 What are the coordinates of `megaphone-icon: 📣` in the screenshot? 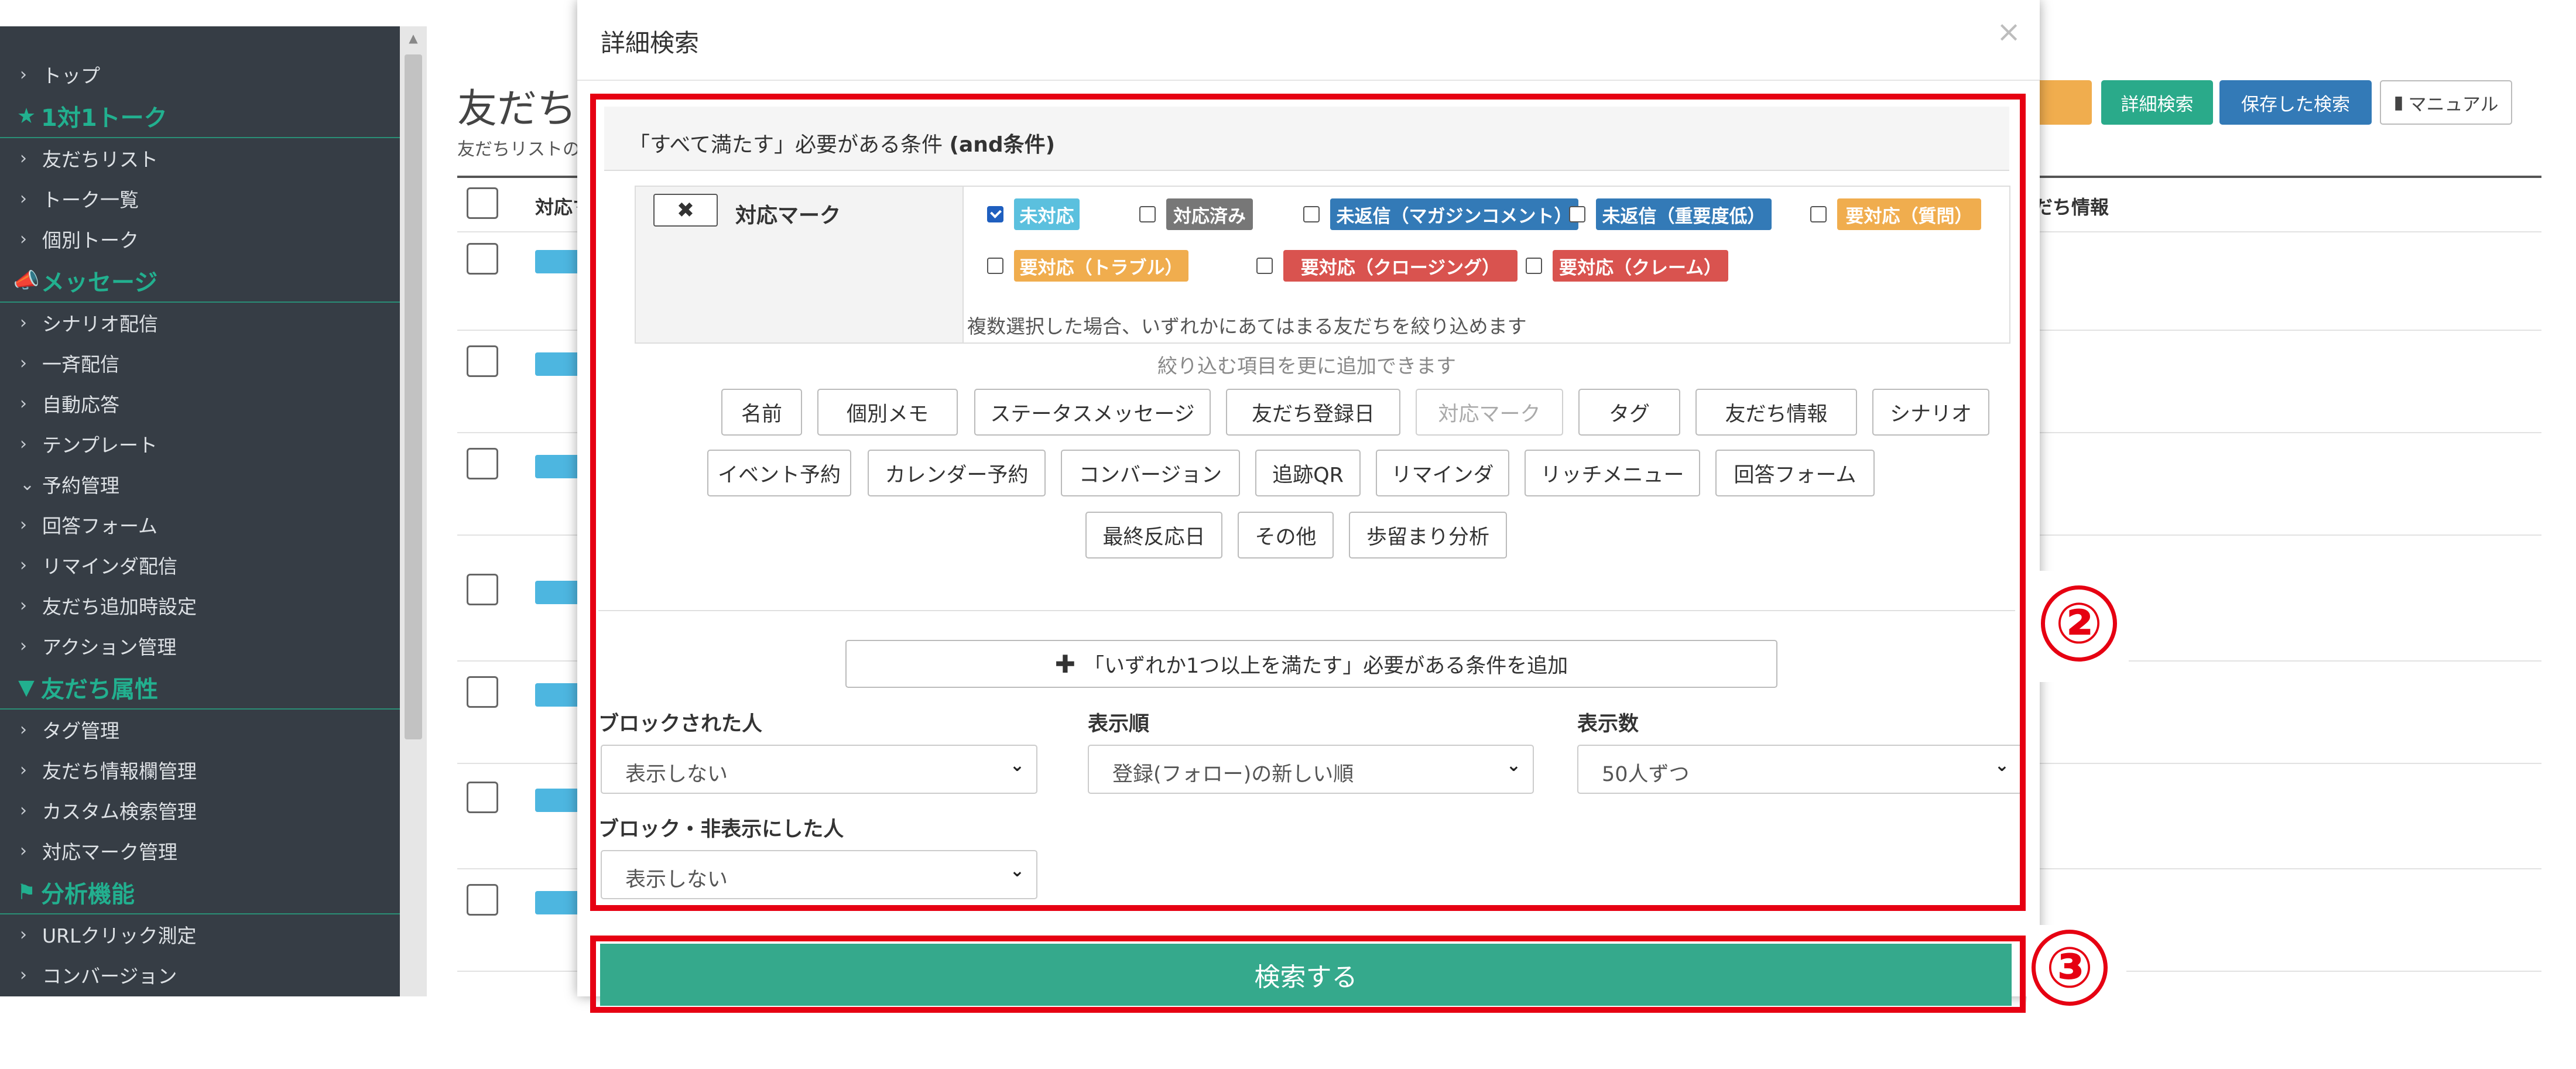 It's located at (26, 281).